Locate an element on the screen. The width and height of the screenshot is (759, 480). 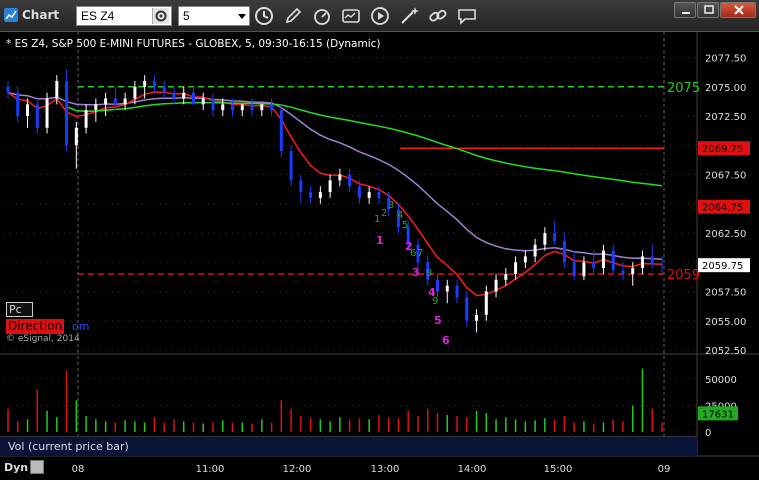
dyn-settings-icon is located at coordinates (37, 467).